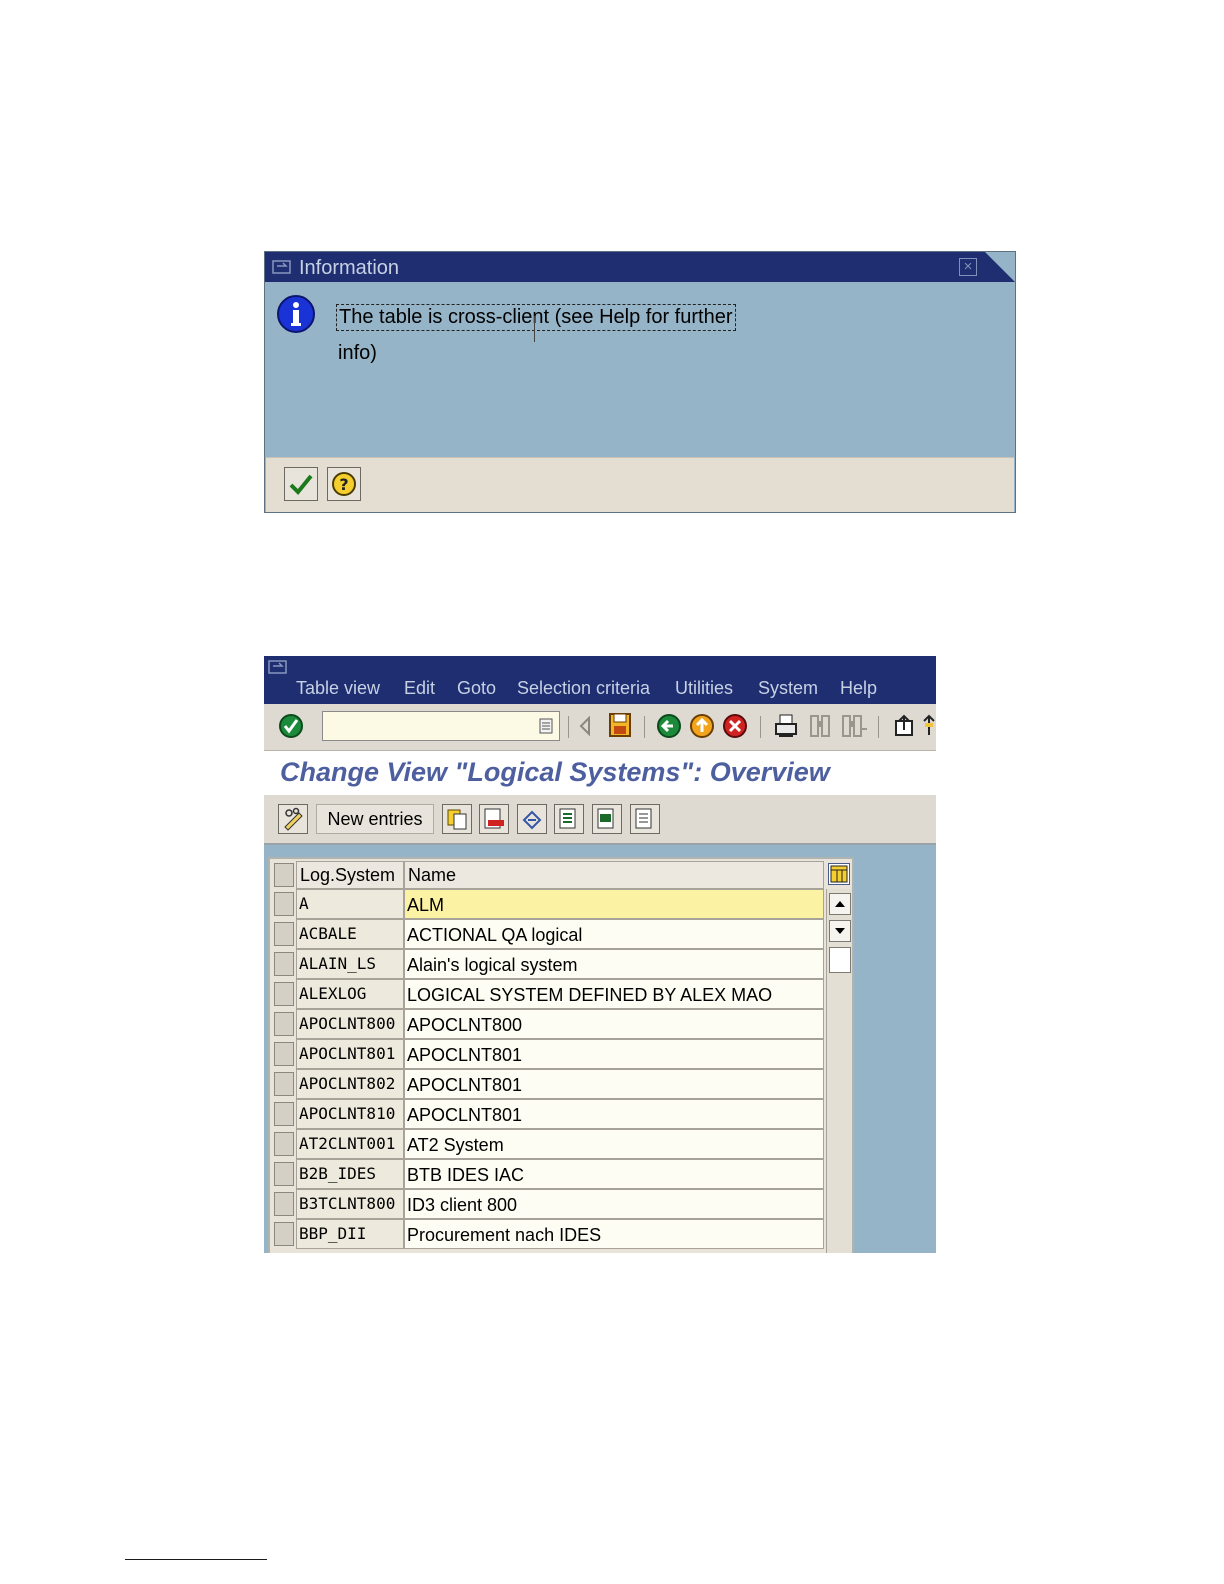 Image resolution: width=1224 pixels, height=1584 pixels. I want to click on display-change-button, so click(293, 819).